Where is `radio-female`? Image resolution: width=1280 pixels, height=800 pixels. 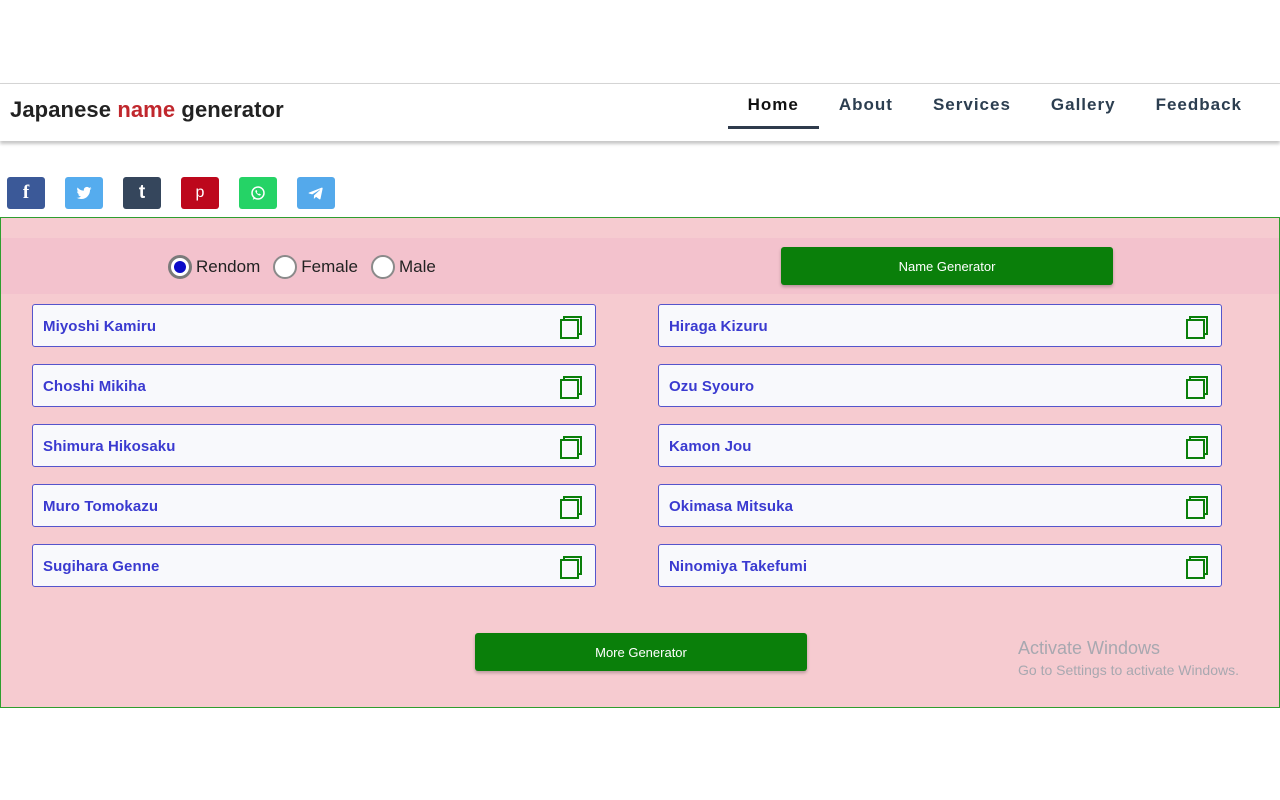
radio-female is located at coordinates (285, 267).